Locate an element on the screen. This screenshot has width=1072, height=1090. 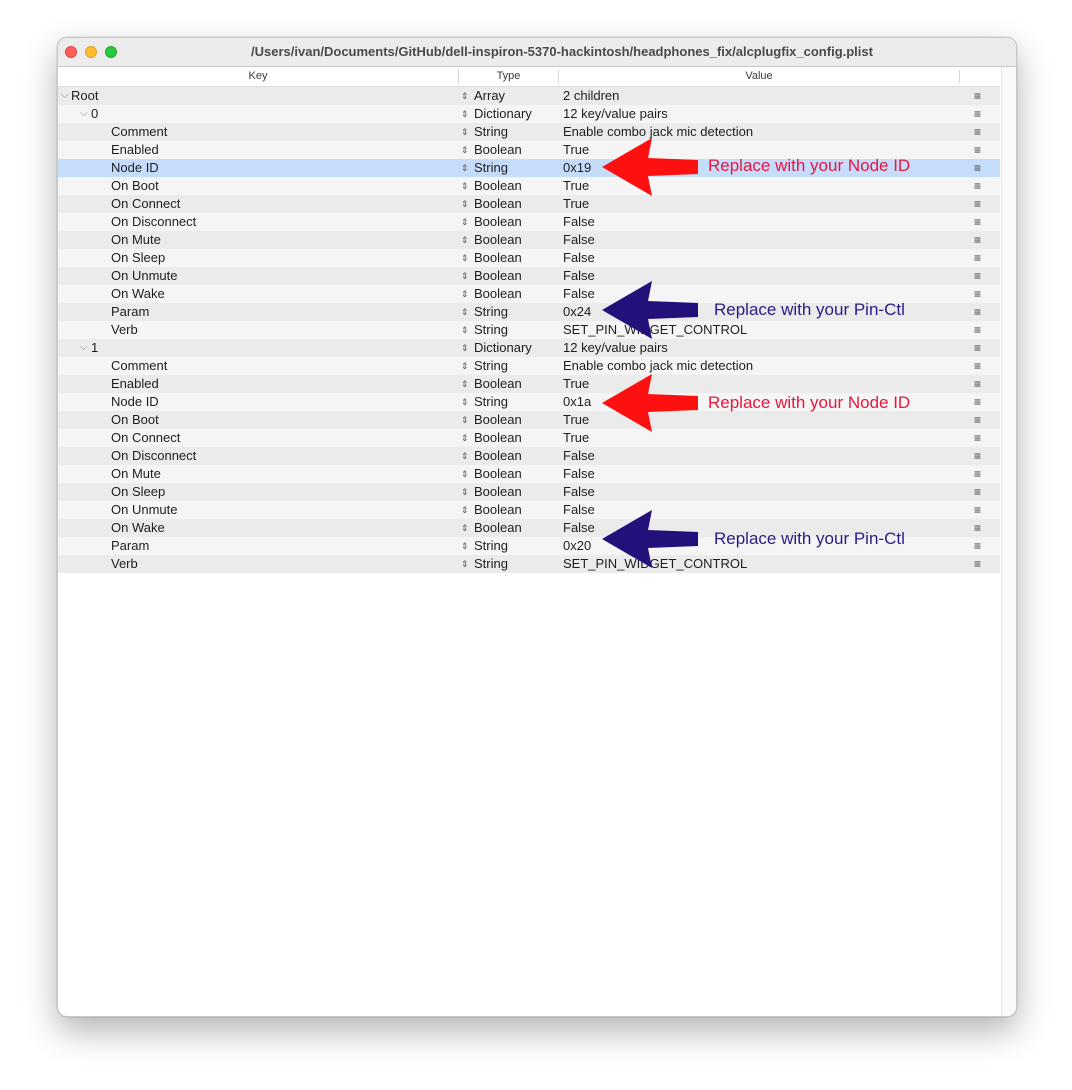
row-value: 0x19 is located at coordinates (577, 168).